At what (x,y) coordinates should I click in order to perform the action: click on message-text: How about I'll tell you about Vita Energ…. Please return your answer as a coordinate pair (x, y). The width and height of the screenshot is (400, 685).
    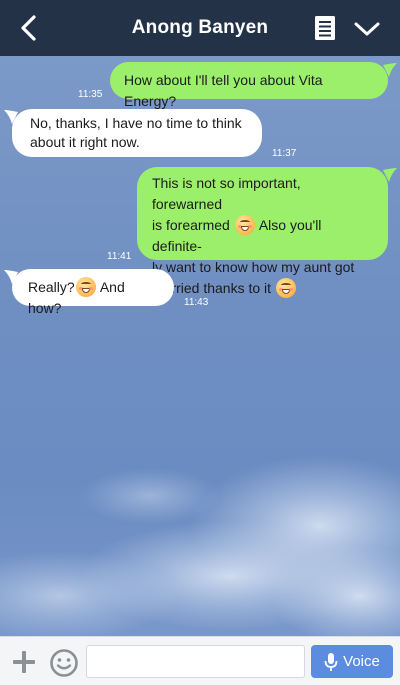
    Looking at the image, I should click on (223, 90).